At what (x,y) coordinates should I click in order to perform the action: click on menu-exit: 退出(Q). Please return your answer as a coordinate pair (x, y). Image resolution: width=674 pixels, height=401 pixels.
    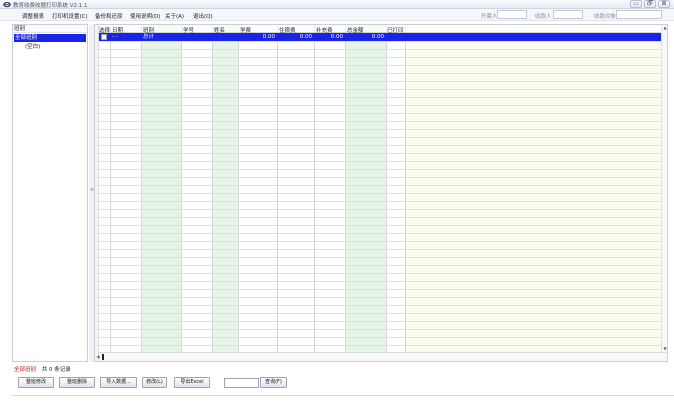
    Looking at the image, I should click on (203, 16).